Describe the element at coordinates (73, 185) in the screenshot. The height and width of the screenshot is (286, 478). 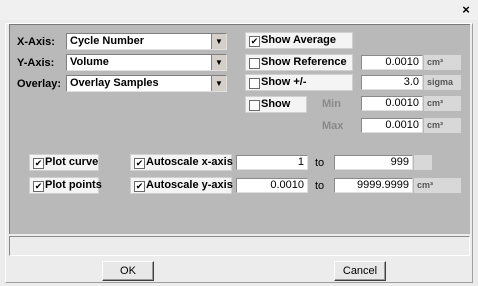
I see `plot-points-label: Plot points` at that location.